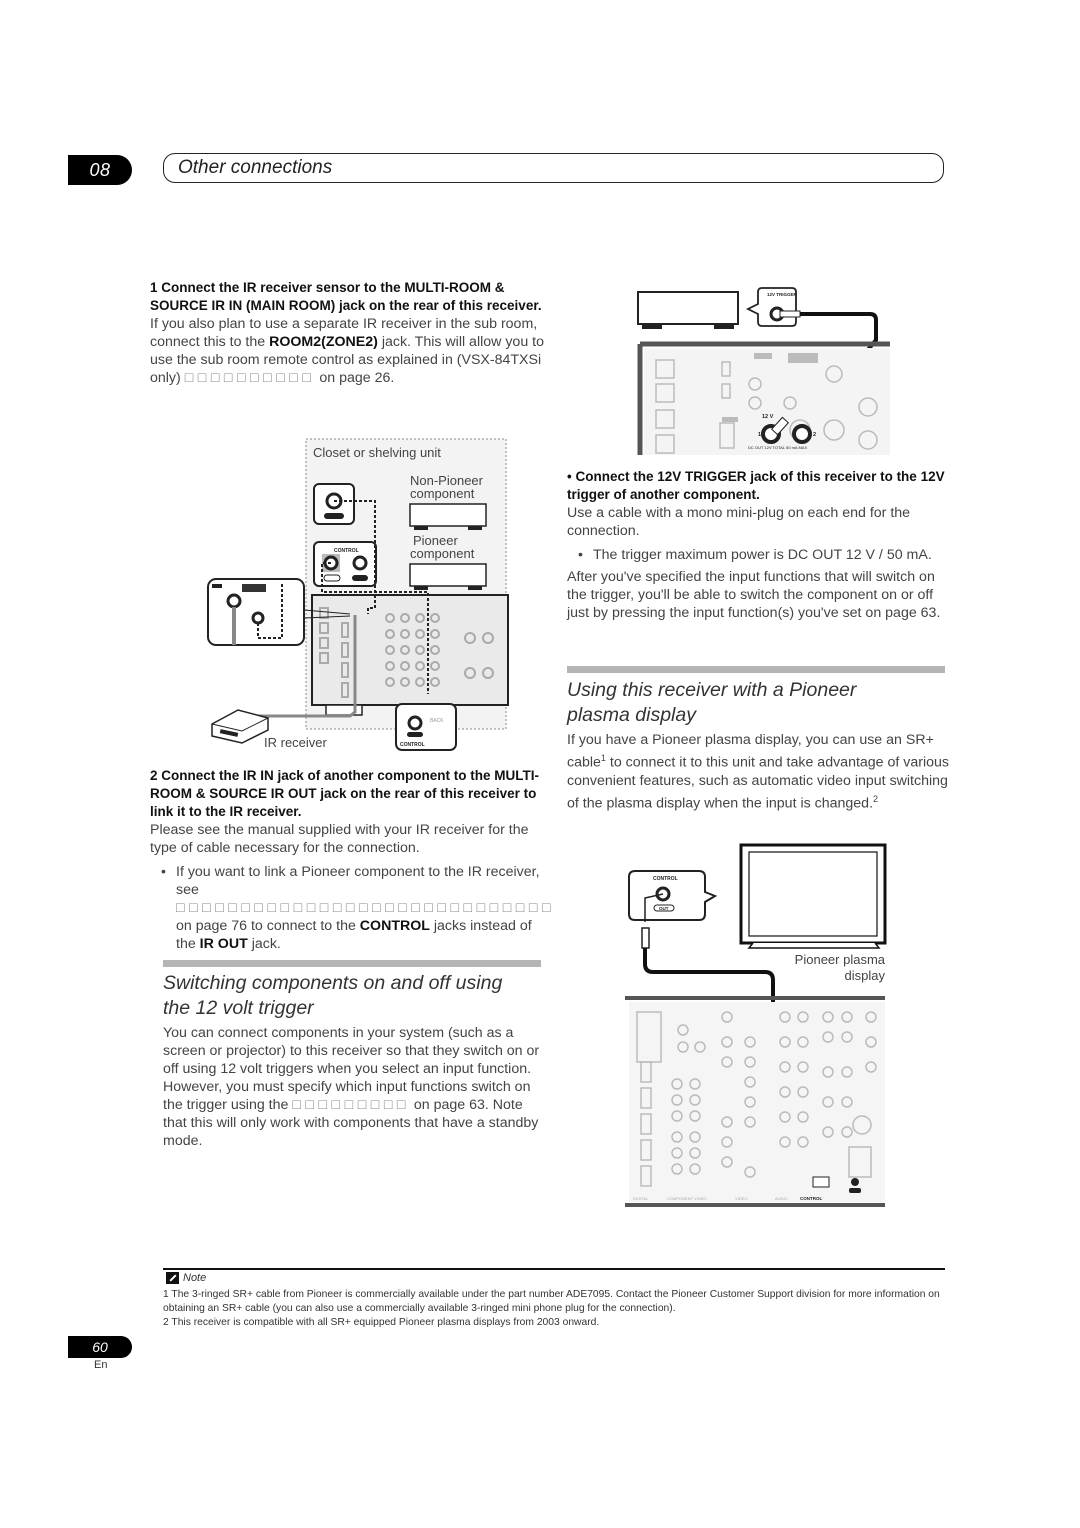 The image size is (1080, 1528). Describe the element at coordinates (554, 1269) in the screenshot. I see `footnote-rule` at that location.